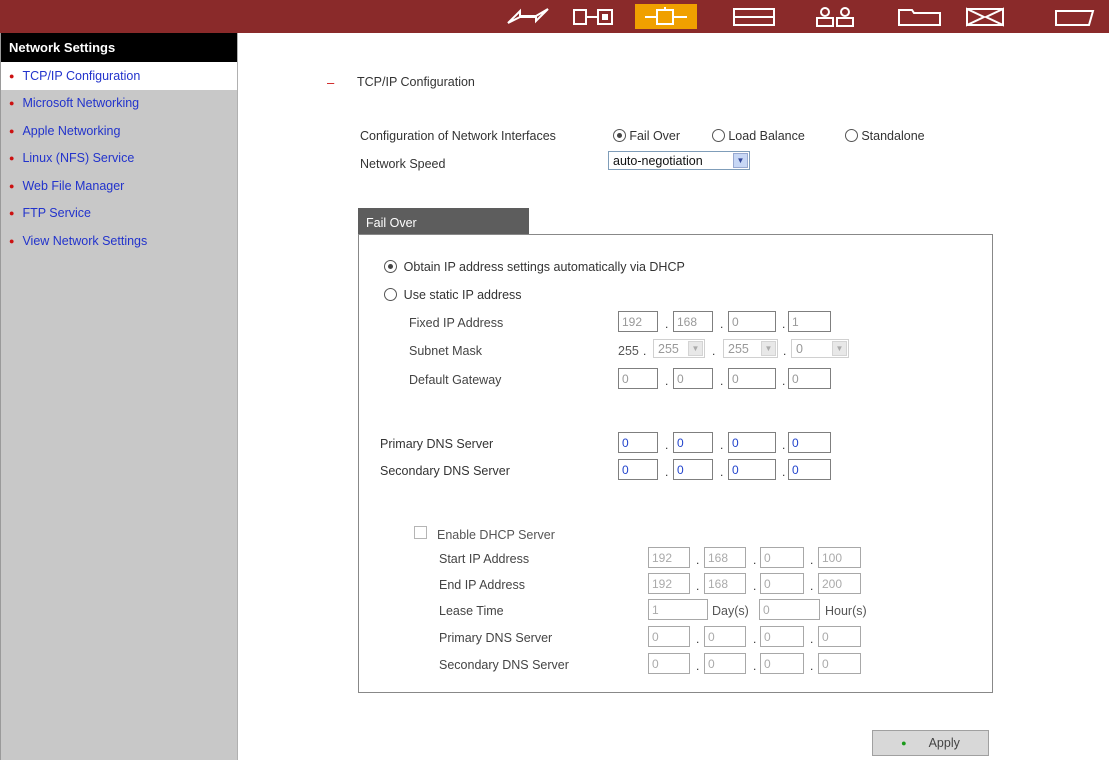 The width and height of the screenshot is (1109, 760). What do you see at coordinates (839, 583) in the screenshot?
I see `dhcp-end-ip-octet-4: 200` at bounding box center [839, 583].